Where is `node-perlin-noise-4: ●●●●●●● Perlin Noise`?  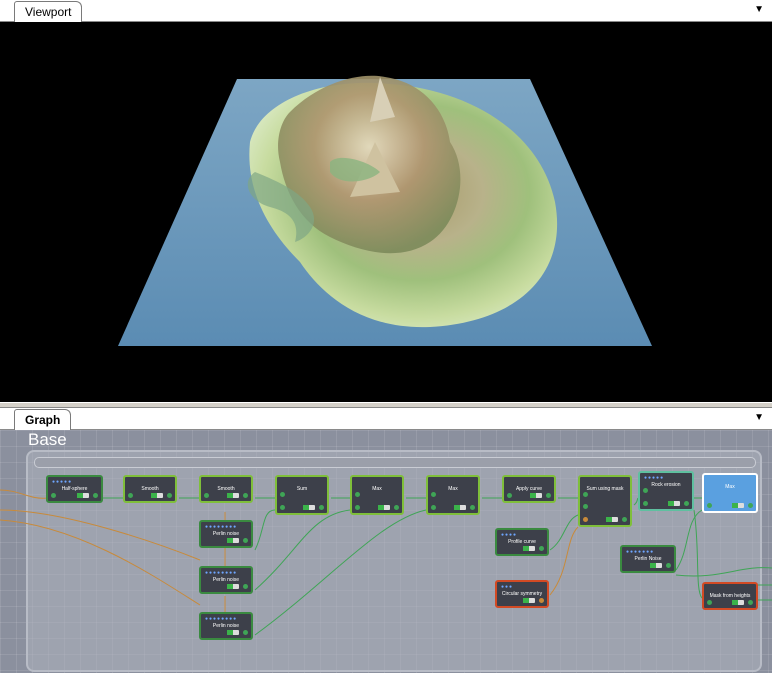
node-perlin-noise-4: ●●●●●●● Perlin Noise is located at coordinates (648, 559).